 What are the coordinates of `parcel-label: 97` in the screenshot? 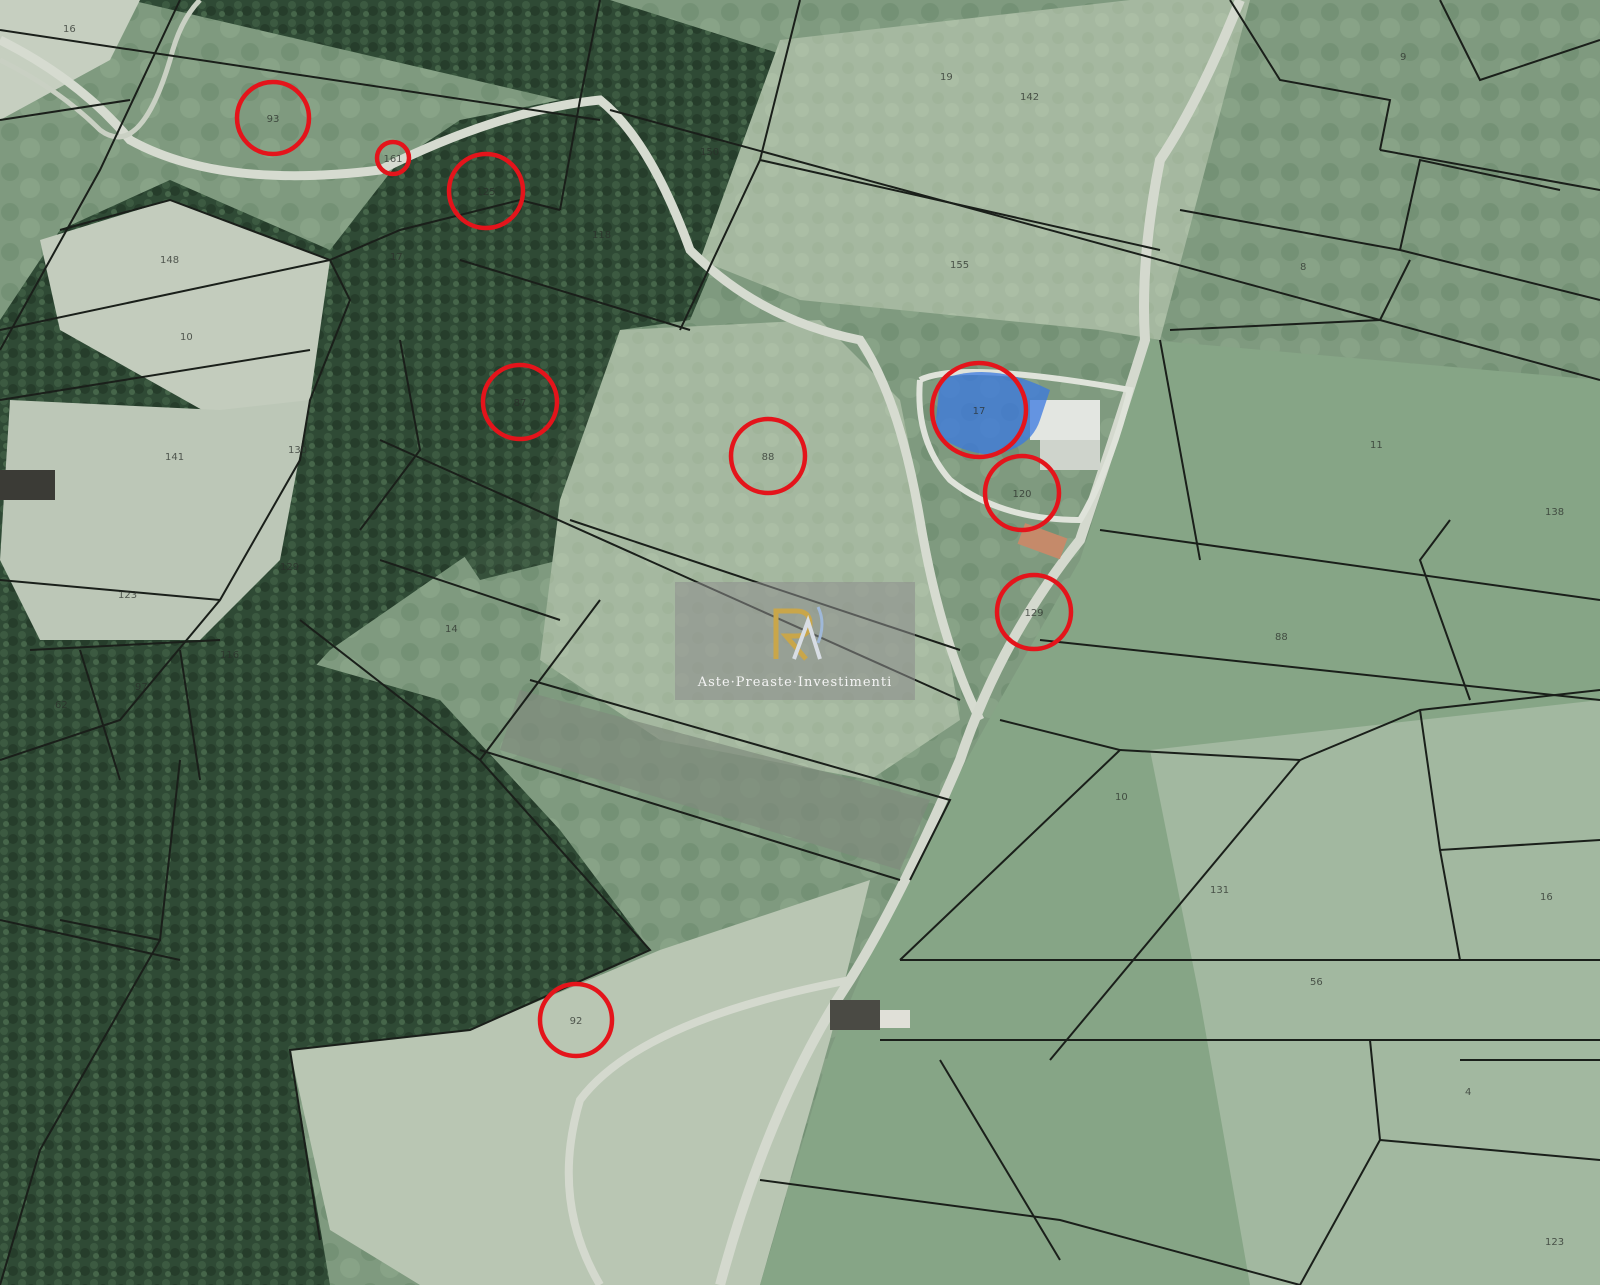 It's located at (141, 687).